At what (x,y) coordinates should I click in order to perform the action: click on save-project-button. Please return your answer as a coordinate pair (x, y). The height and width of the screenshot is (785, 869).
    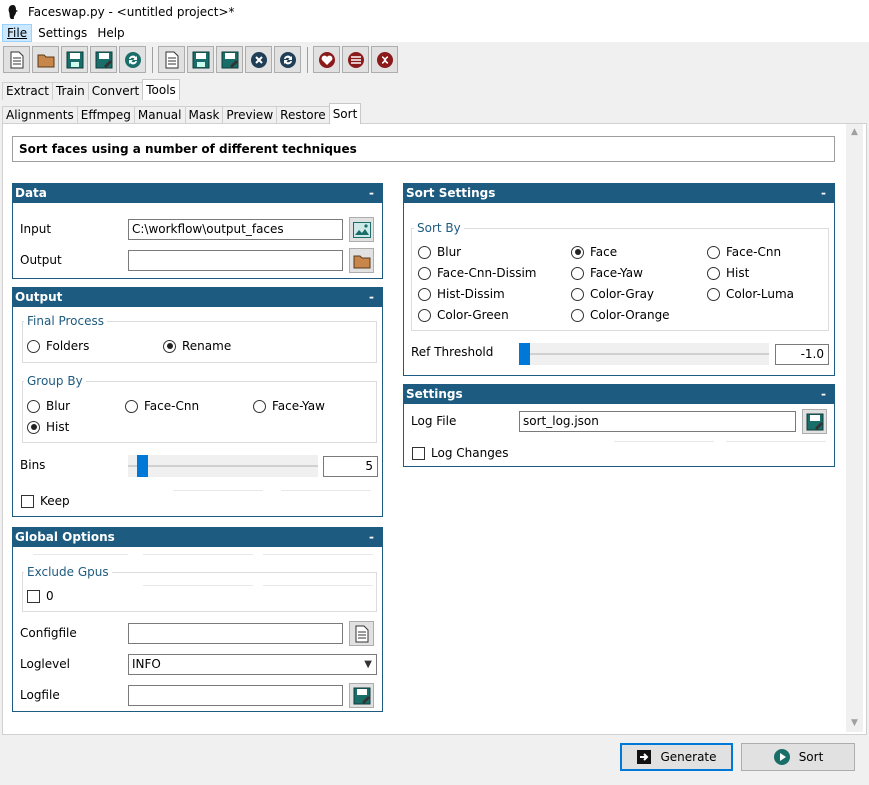
    Looking at the image, I should click on (74, 59).